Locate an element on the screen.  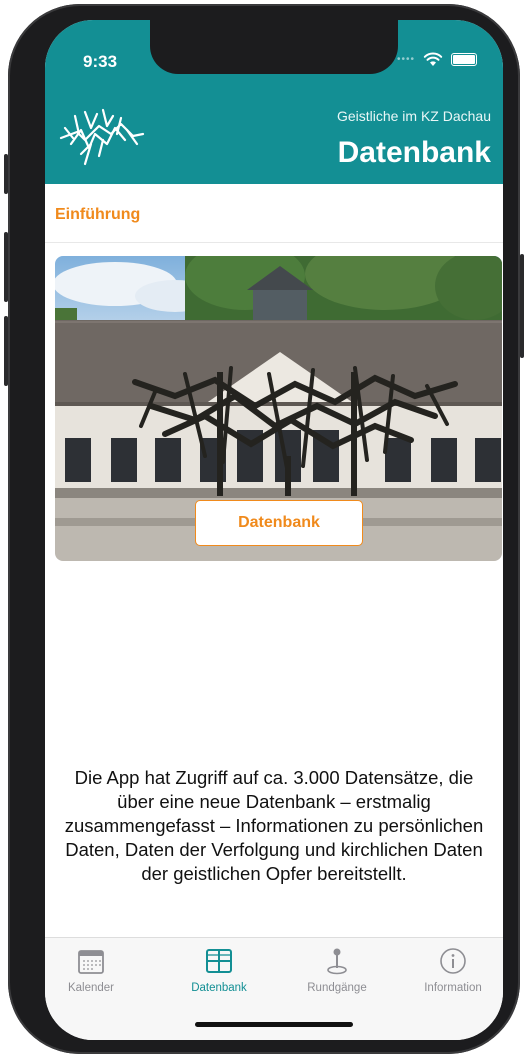
calendar-icon is located at coordinates (91, 962).